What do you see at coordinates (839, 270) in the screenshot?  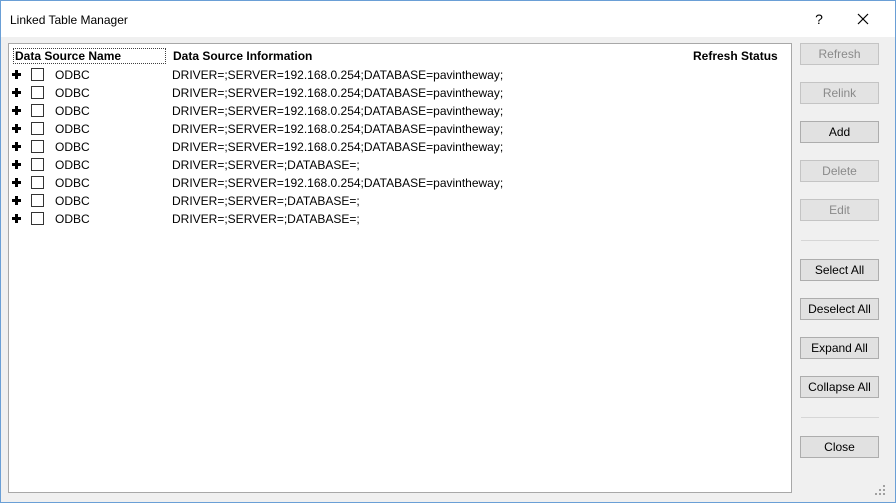 I see `select-all-button: Select All` at bounding box center [839, 270].